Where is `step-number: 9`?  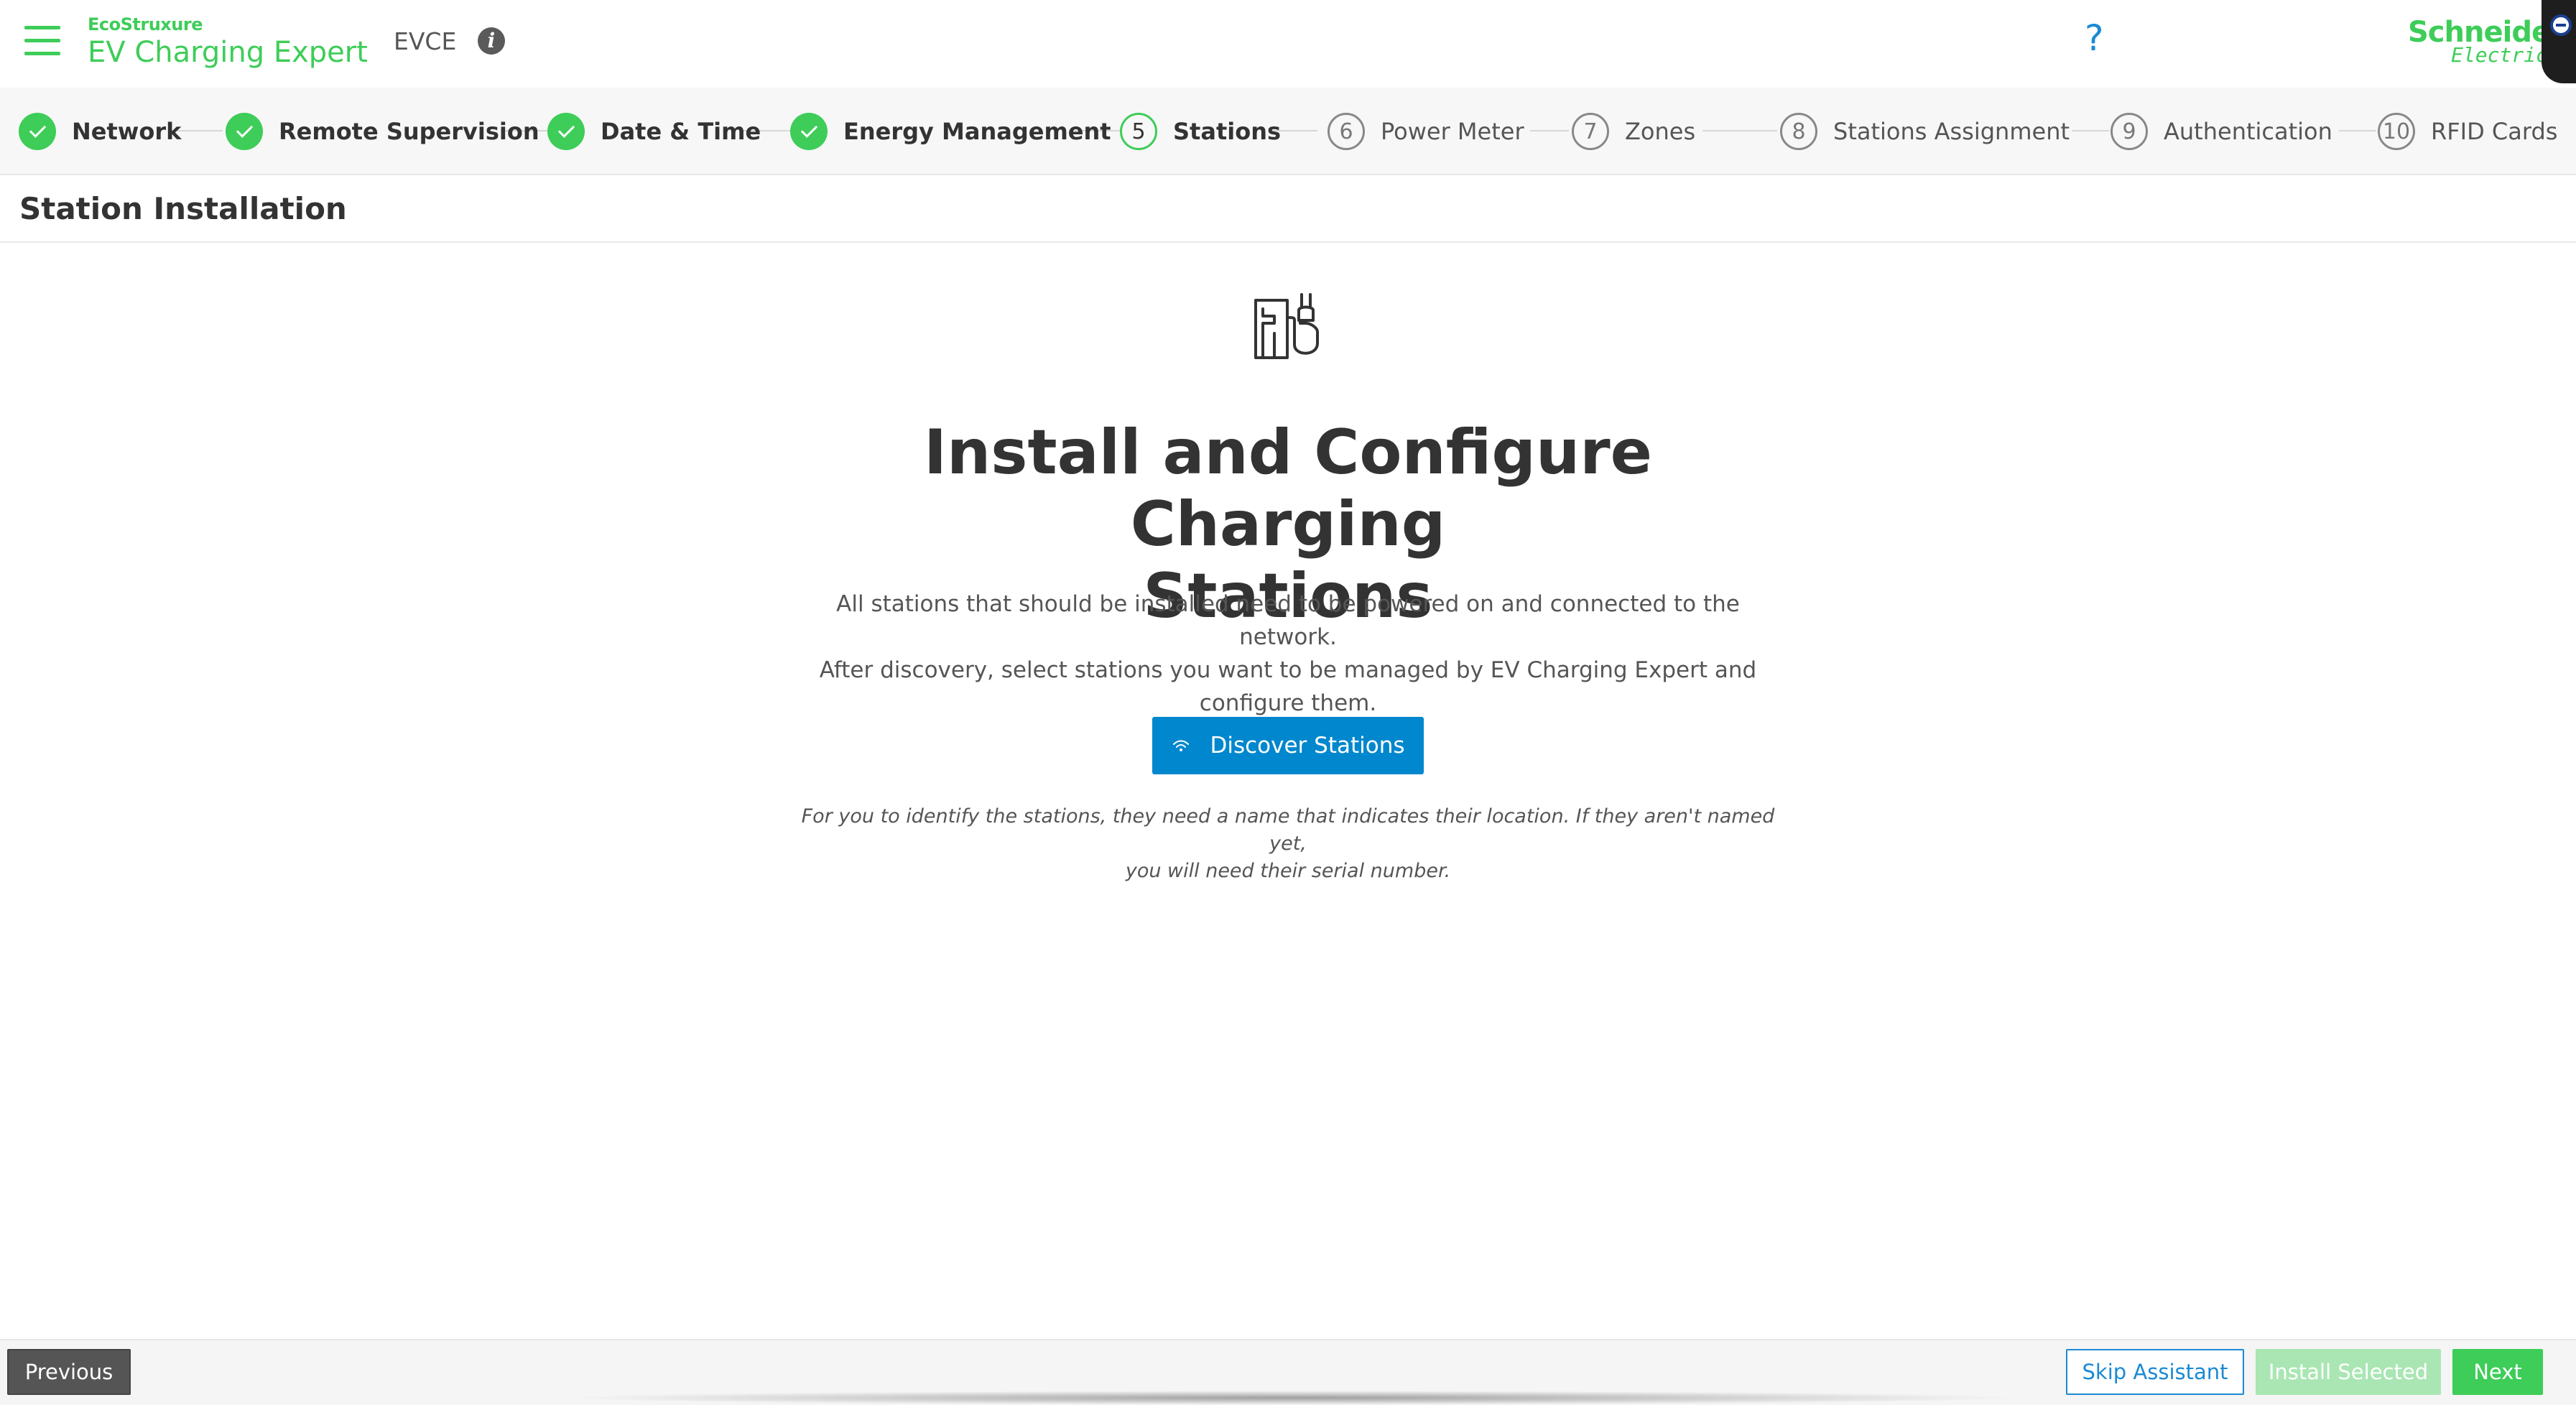
step-number: 9 is located at coordinates (2129, 131).